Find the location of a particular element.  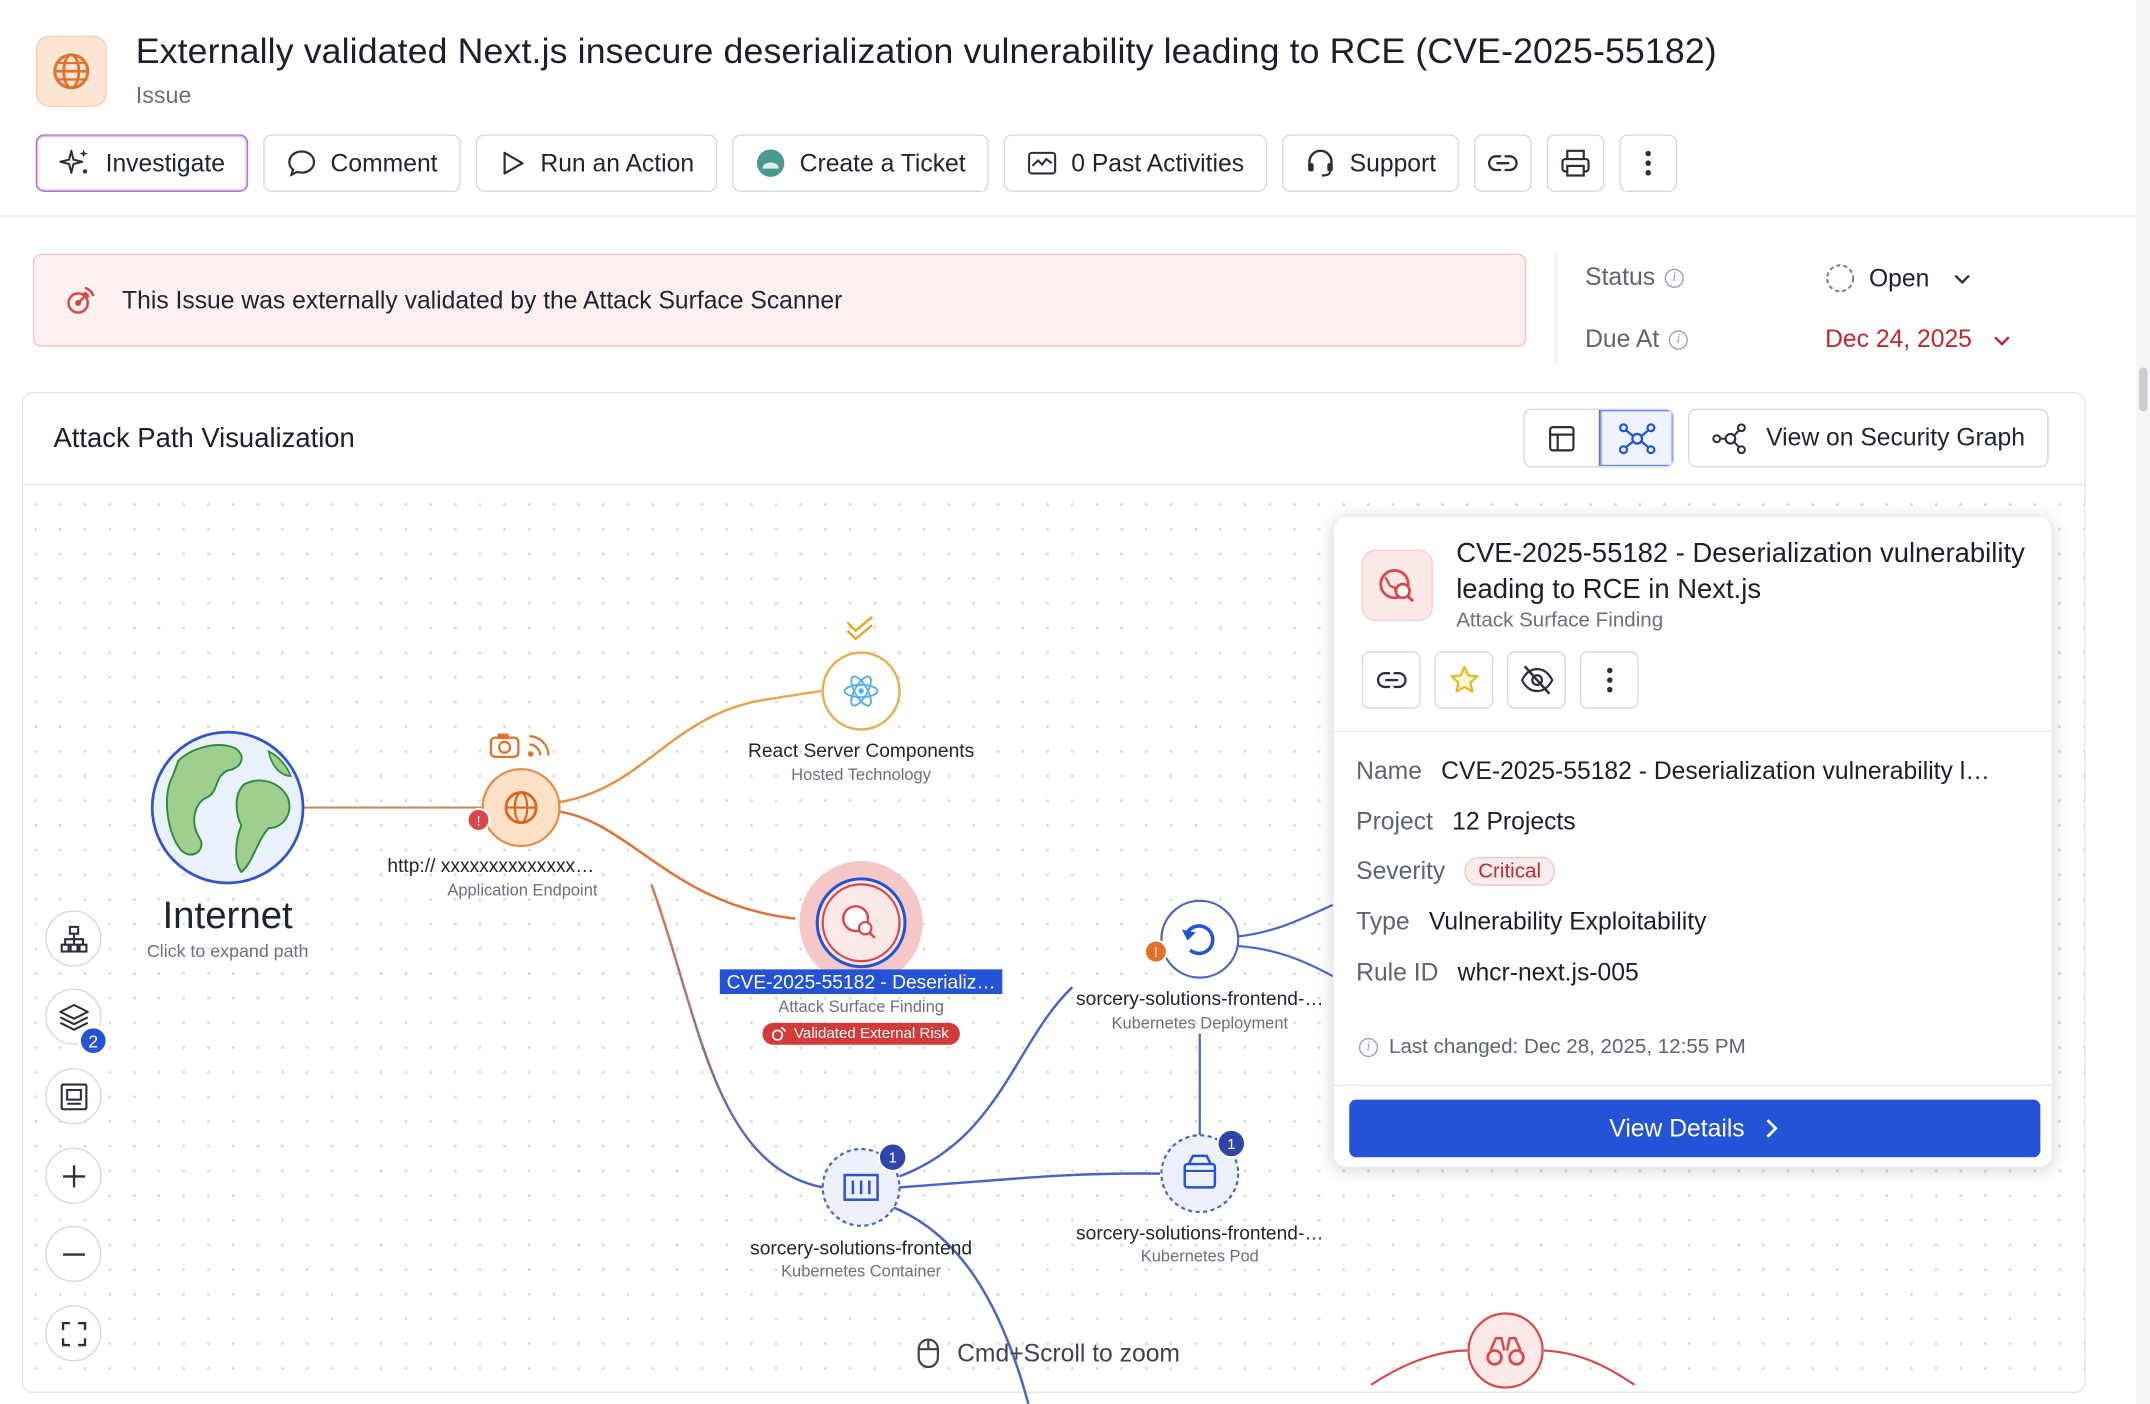

kebab-icon is located at coordinates (1609, 680).